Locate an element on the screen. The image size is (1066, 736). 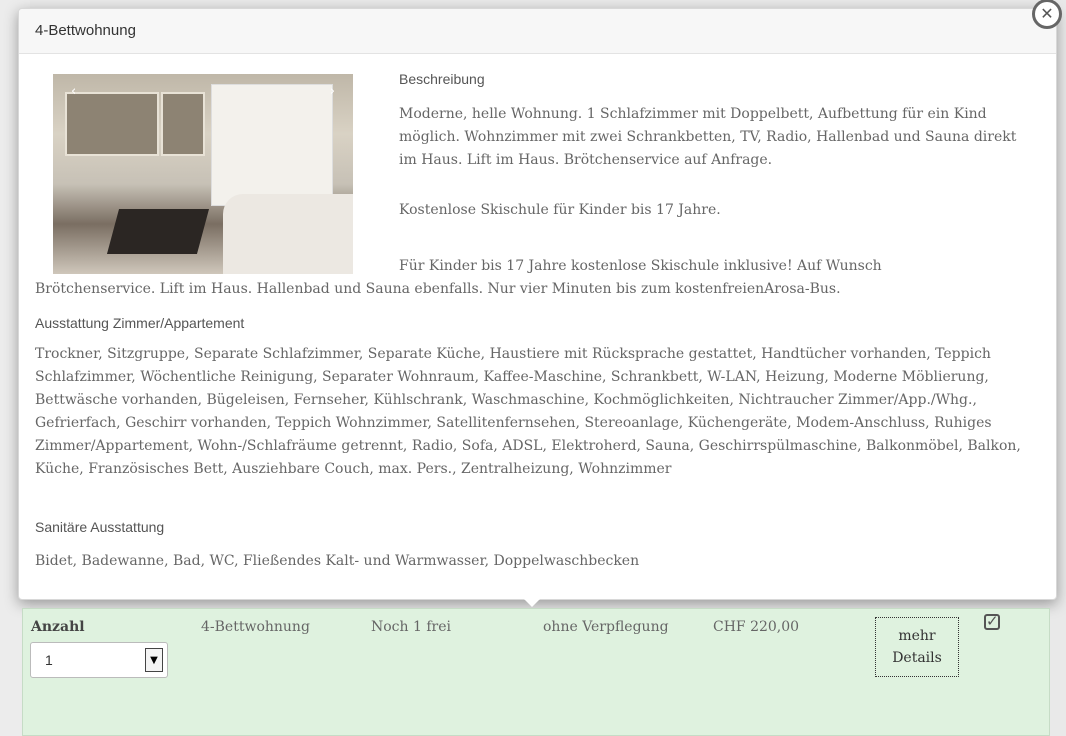
quantity-select: 1 ▼ is located at coordinates (99, 660).